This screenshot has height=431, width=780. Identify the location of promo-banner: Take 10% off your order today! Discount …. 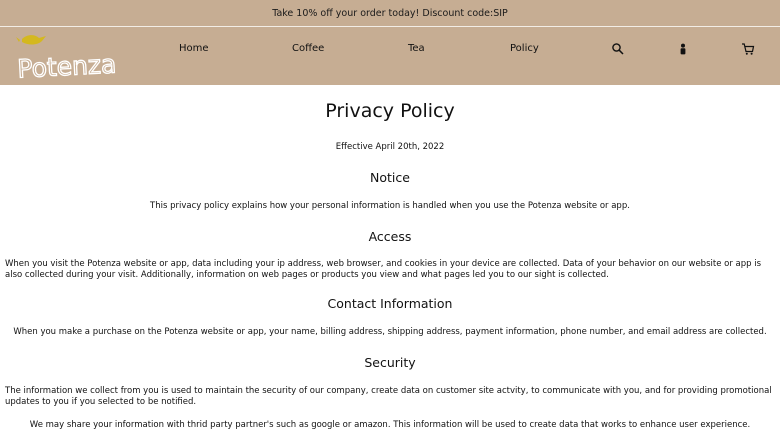
(390, 13).